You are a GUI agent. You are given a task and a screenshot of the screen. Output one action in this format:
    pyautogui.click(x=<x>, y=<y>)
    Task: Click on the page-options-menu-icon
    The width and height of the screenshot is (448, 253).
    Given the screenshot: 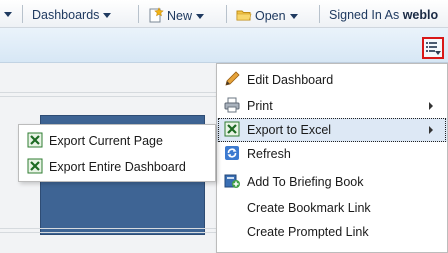 What is the action you would take?
    pyautogui.click(x=433, y=48)
    